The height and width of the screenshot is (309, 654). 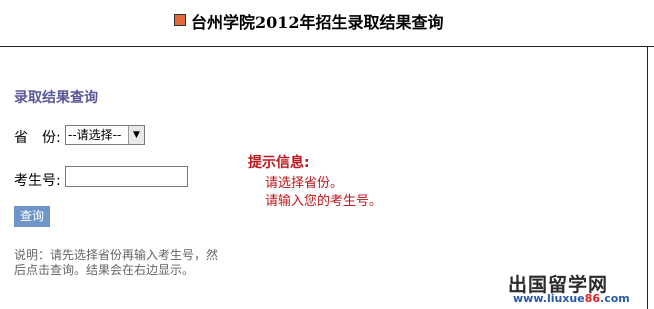 I want to click on hint-title: 提示信息:, so click(x=279, y=163).